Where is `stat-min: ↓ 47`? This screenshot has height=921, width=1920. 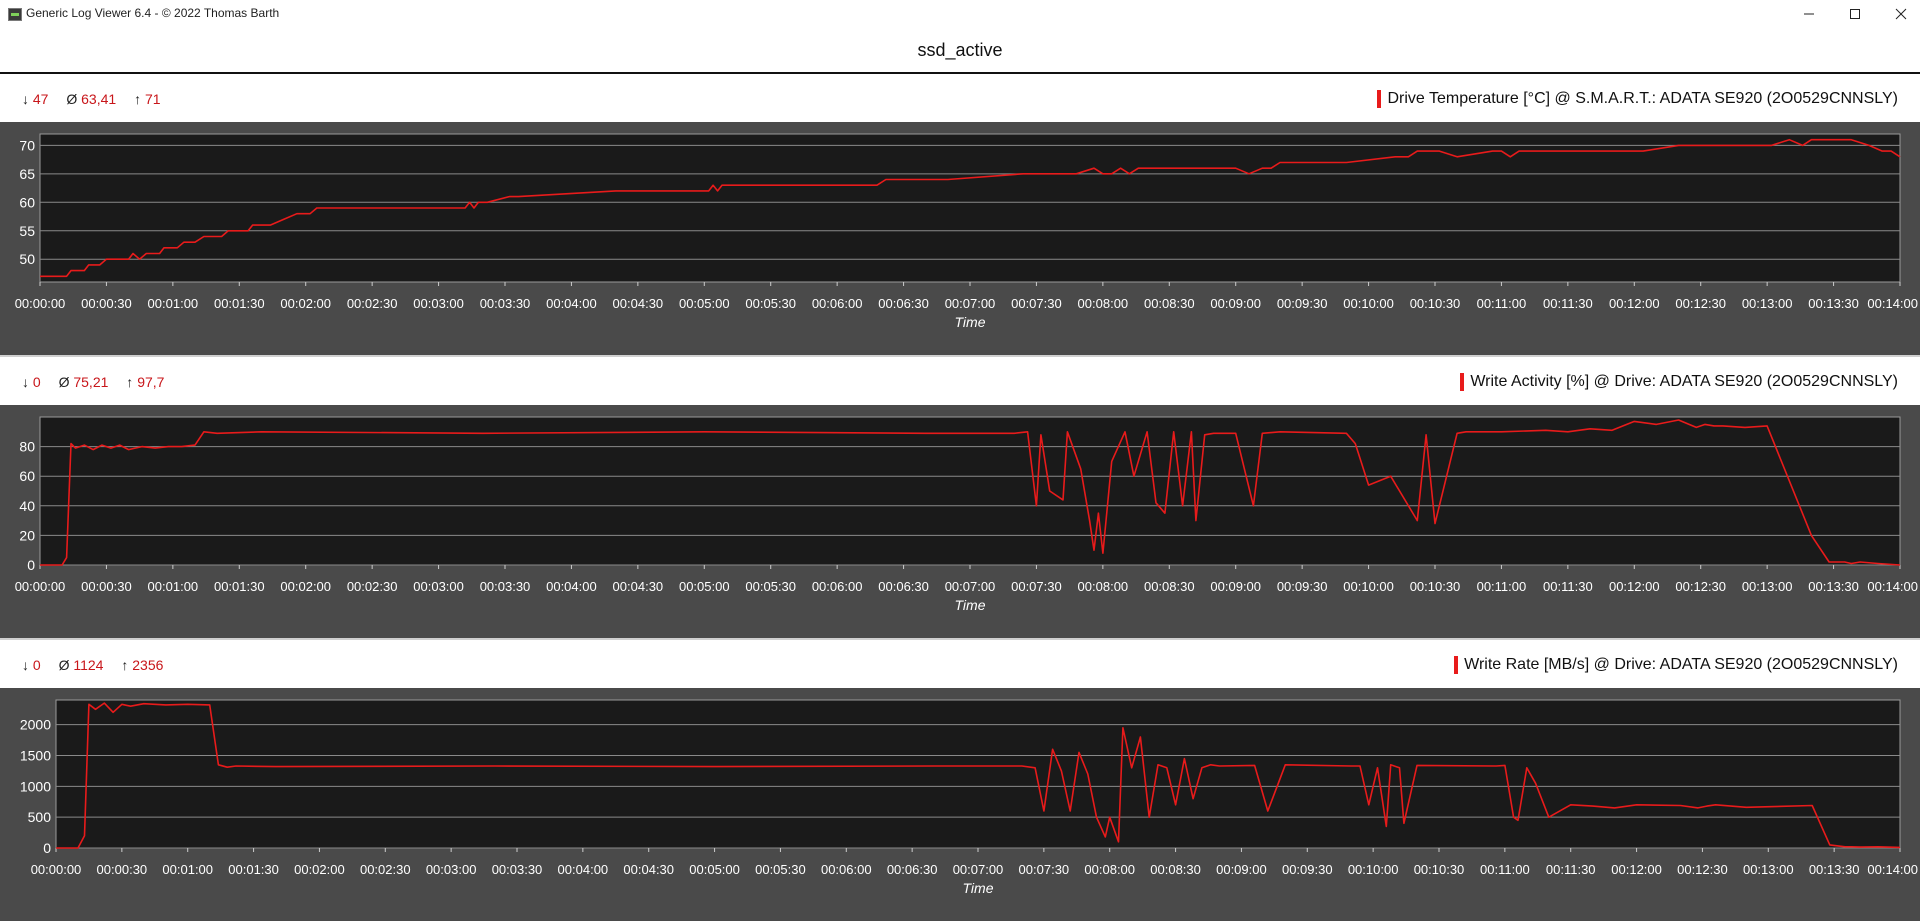
stat-min: ↓ 47 is located at coordinates (35, 99).